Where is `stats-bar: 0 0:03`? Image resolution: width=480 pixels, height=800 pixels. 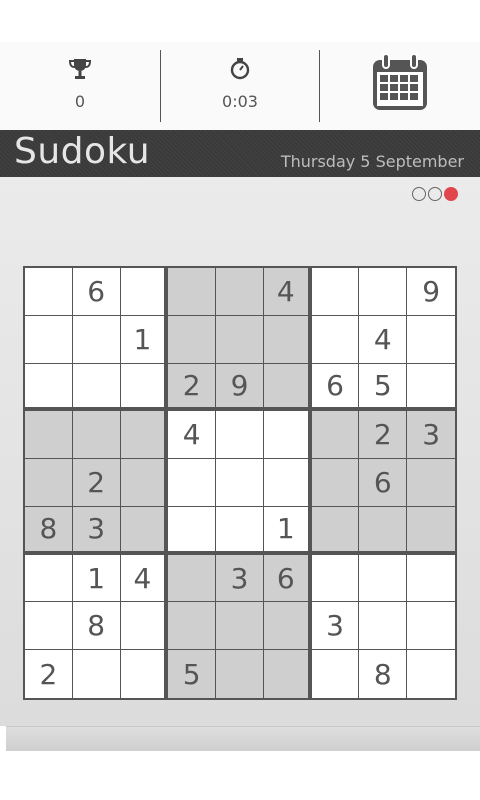
stats-bar: 0 0:03 is located at coordinates (240, 86).